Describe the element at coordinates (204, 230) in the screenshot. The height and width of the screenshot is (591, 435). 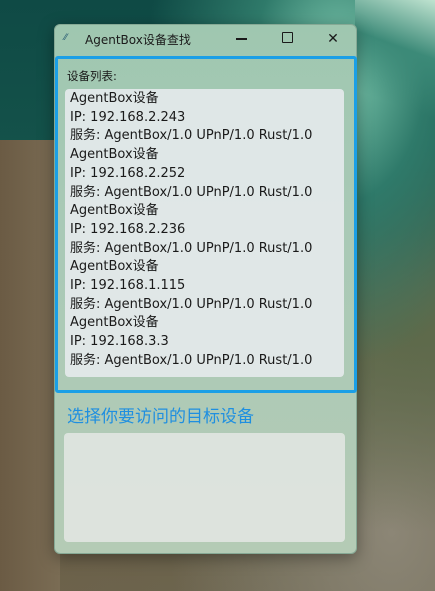
I see `device-item: AgentBox设备 IP: 192.168.2.236 服务` at that location.